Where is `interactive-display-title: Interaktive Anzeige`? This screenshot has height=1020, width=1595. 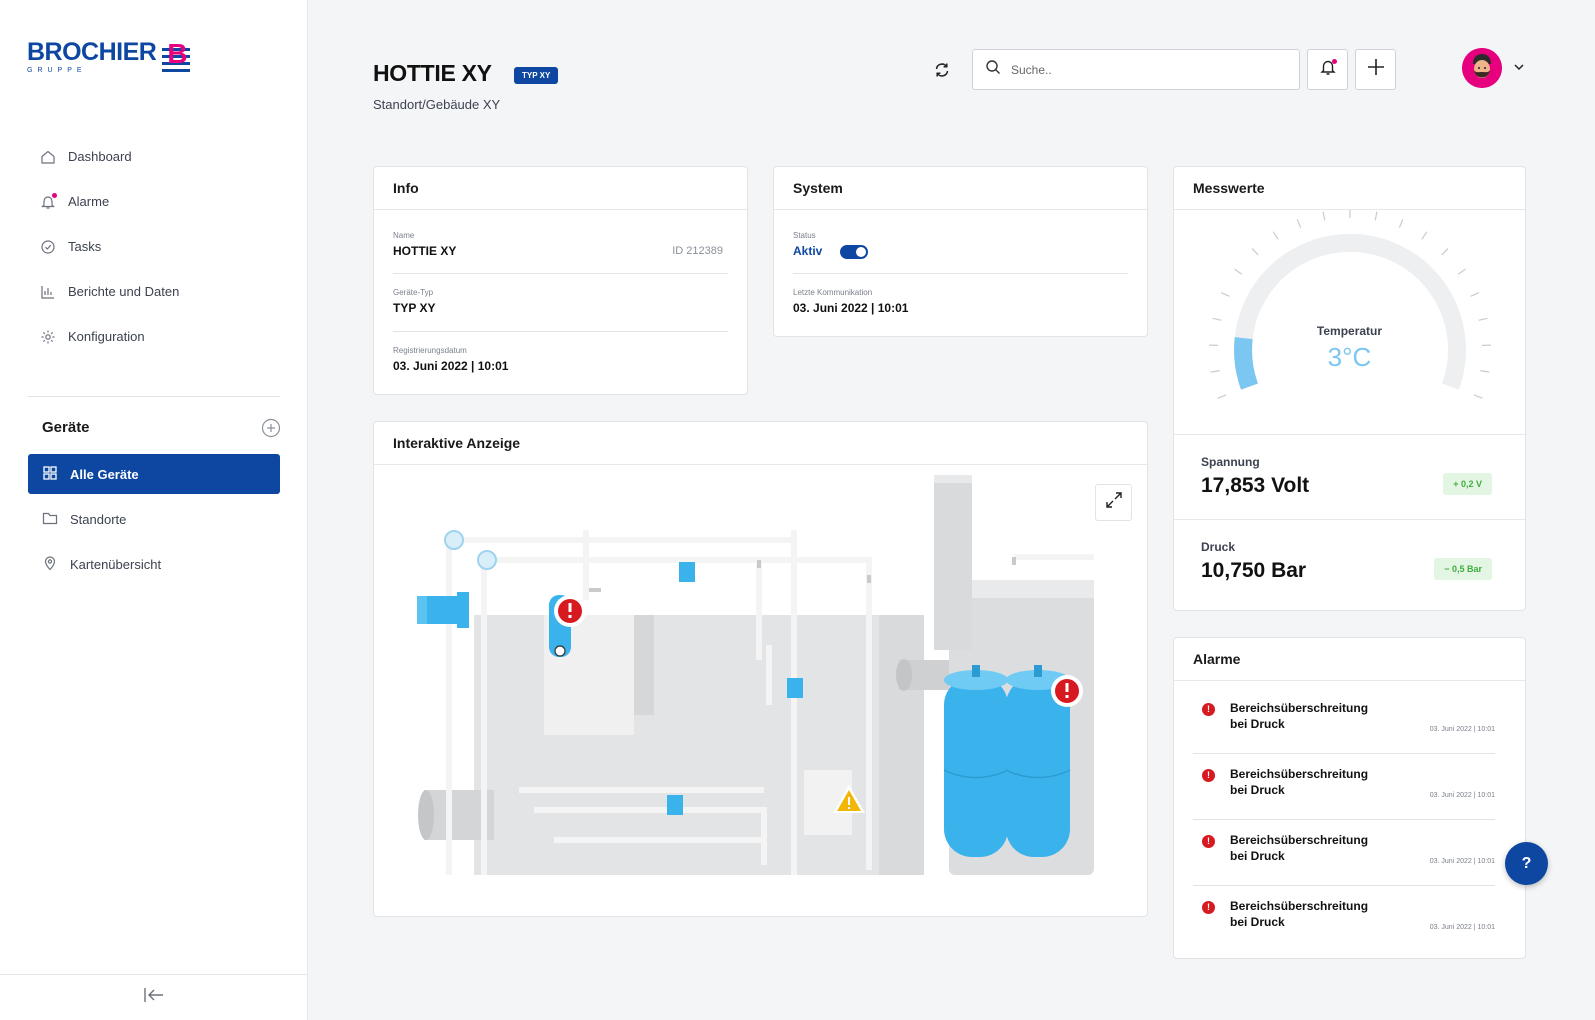 interactive-display-title: Interaktive Anzeige is located at coordinates (760, 443).